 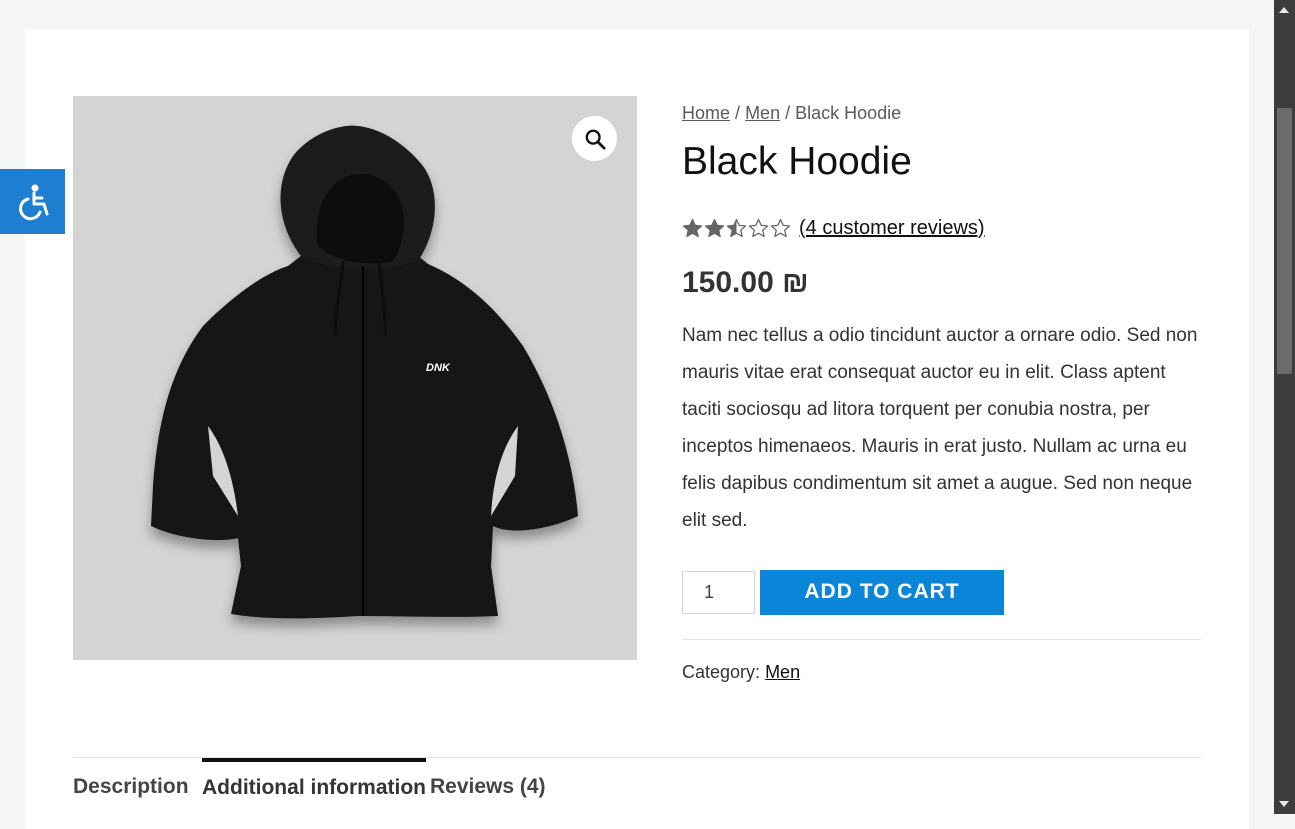 I want to click on category-label: Category:, so click(x=721, y=672).